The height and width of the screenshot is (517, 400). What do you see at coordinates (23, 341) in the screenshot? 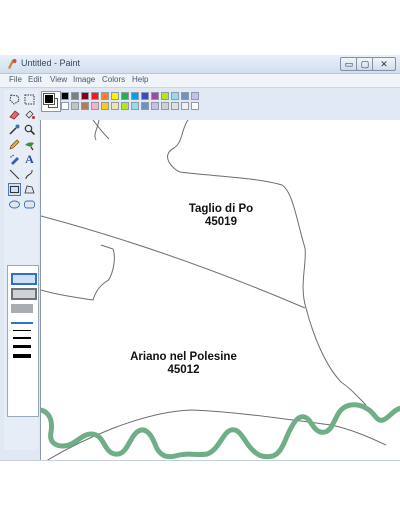
I see `tool-options-panel` at bounding box center [23, 341].